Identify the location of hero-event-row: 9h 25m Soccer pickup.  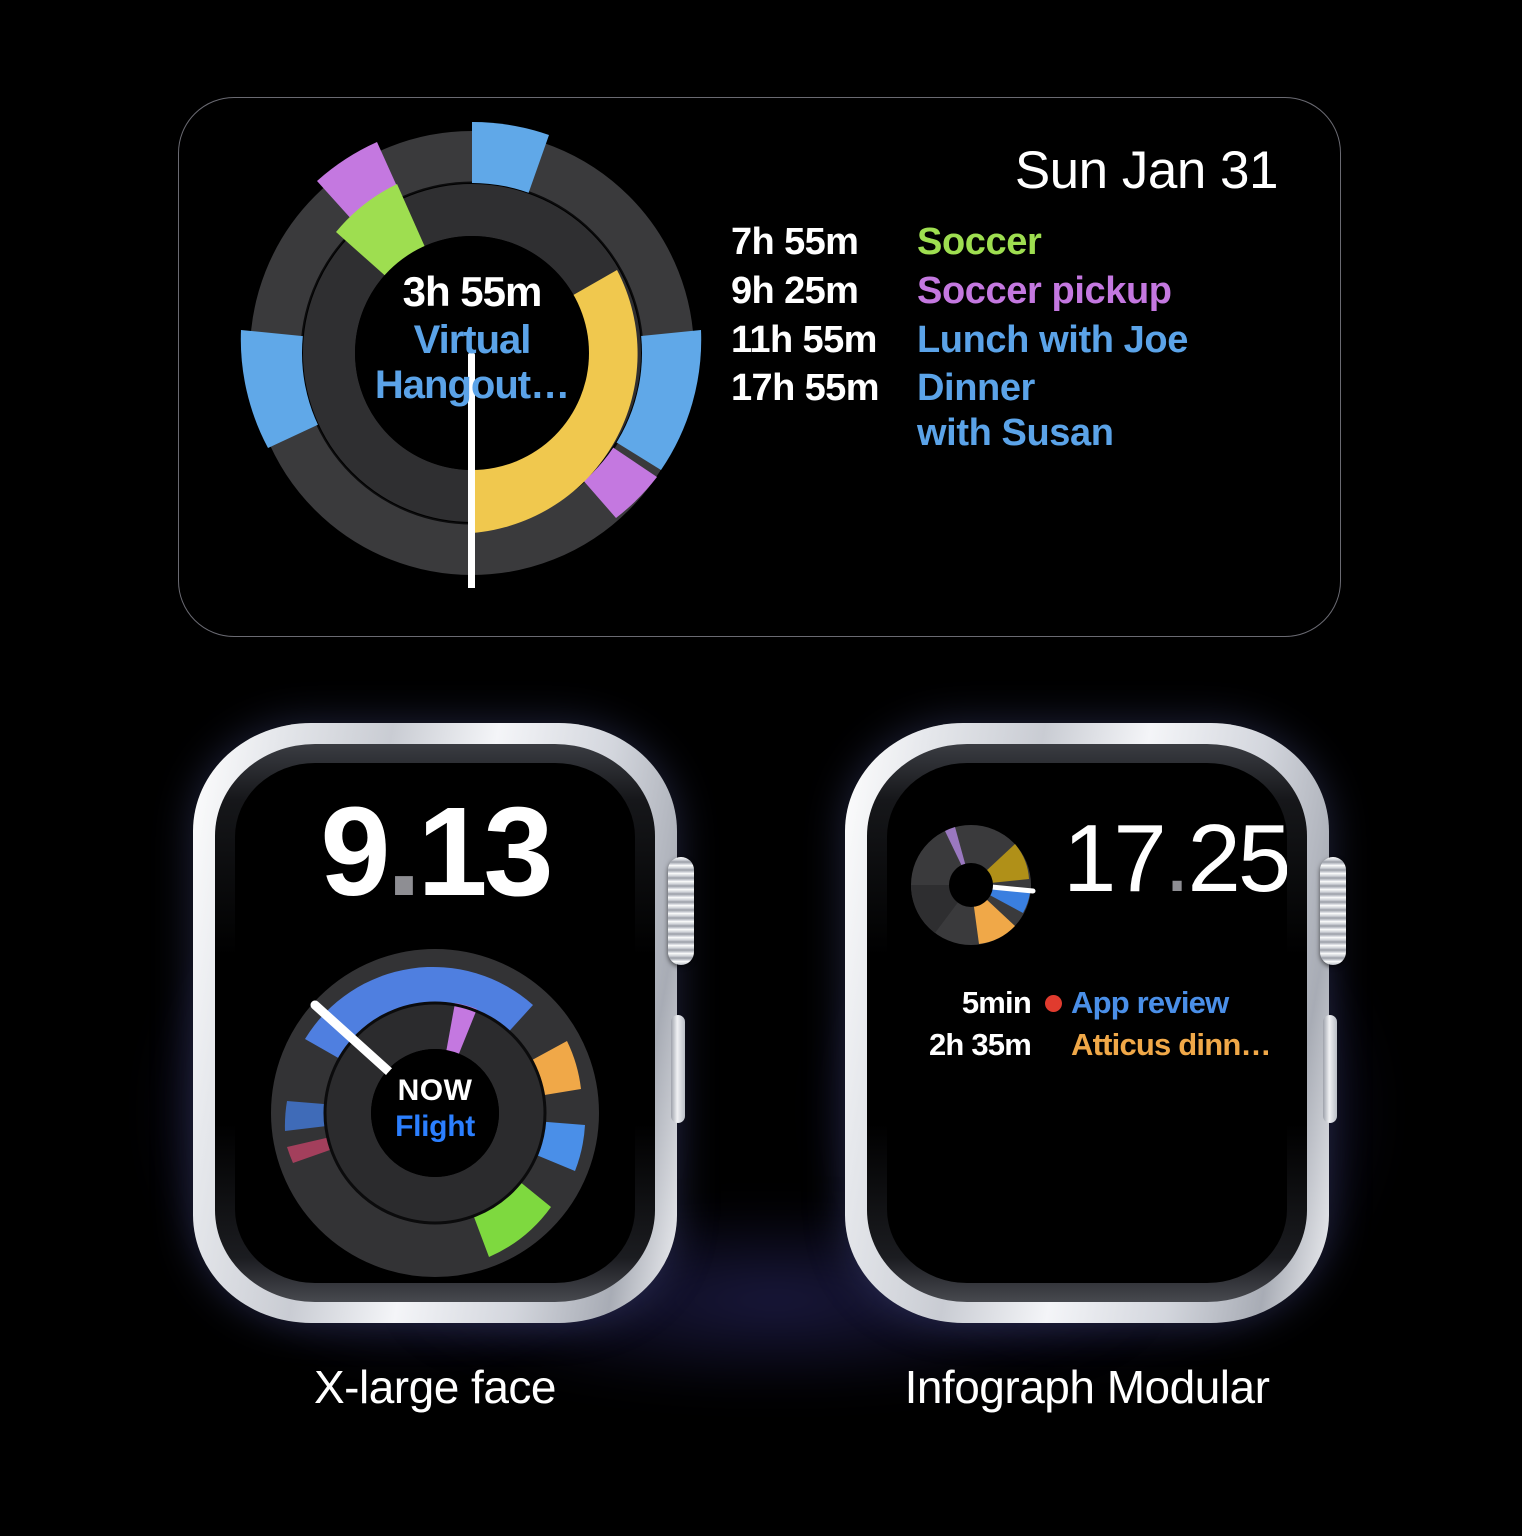
(1011, 291).